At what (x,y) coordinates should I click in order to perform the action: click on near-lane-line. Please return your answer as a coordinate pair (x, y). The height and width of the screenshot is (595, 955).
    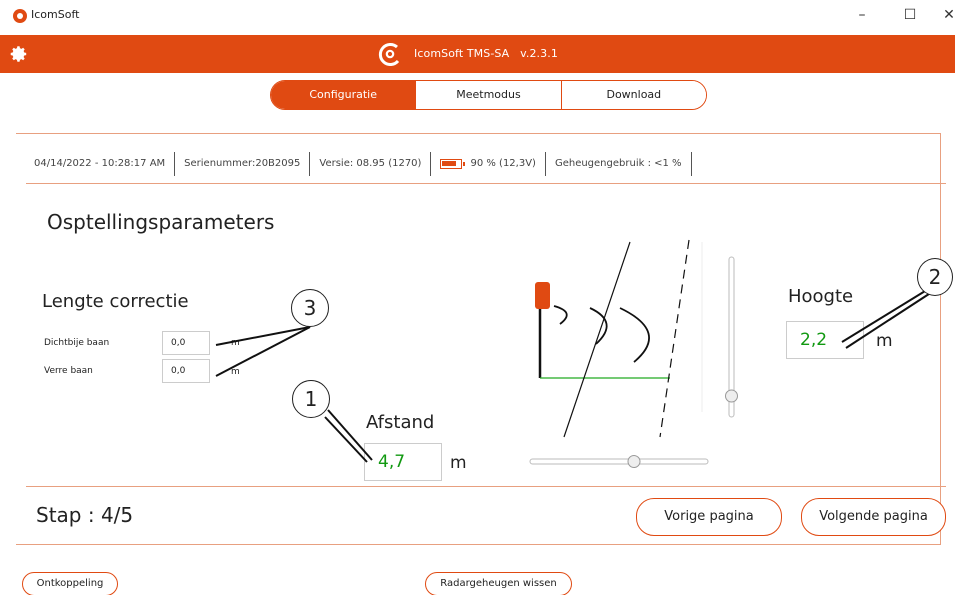
    Looking at the image, I should click on (597, 339).